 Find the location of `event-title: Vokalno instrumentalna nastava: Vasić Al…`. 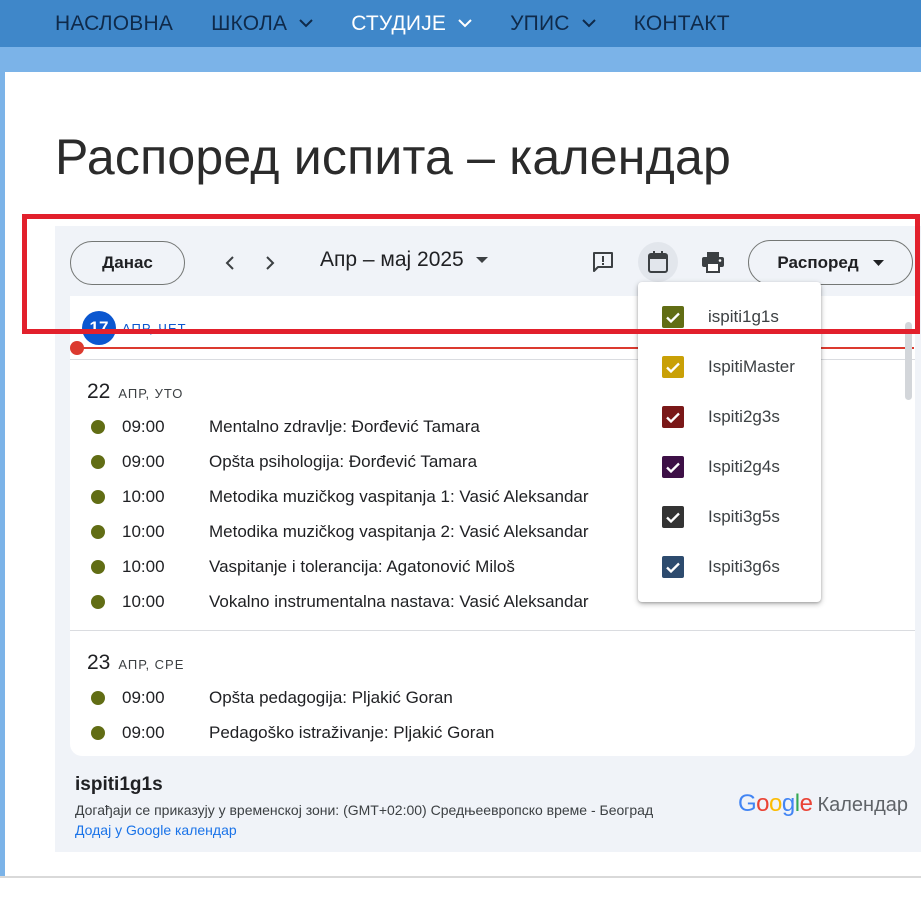

event-title: Vokalno instrumentalna nastava: Vasić Al… is located at coordinates (399, 601).